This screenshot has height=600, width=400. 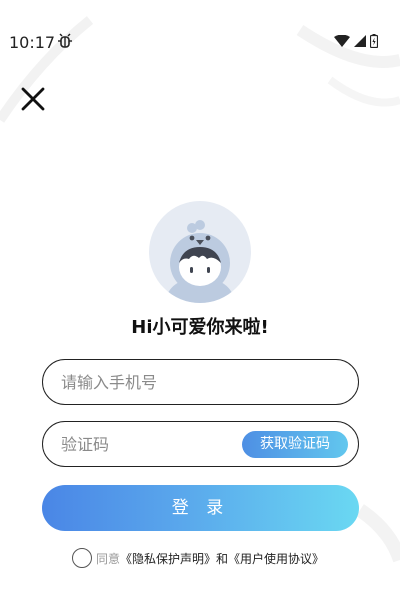 What do you see at coordinates (200, 261) in the screenshot?
I see `default-avatar-icon` at bounding box center [200, 261].